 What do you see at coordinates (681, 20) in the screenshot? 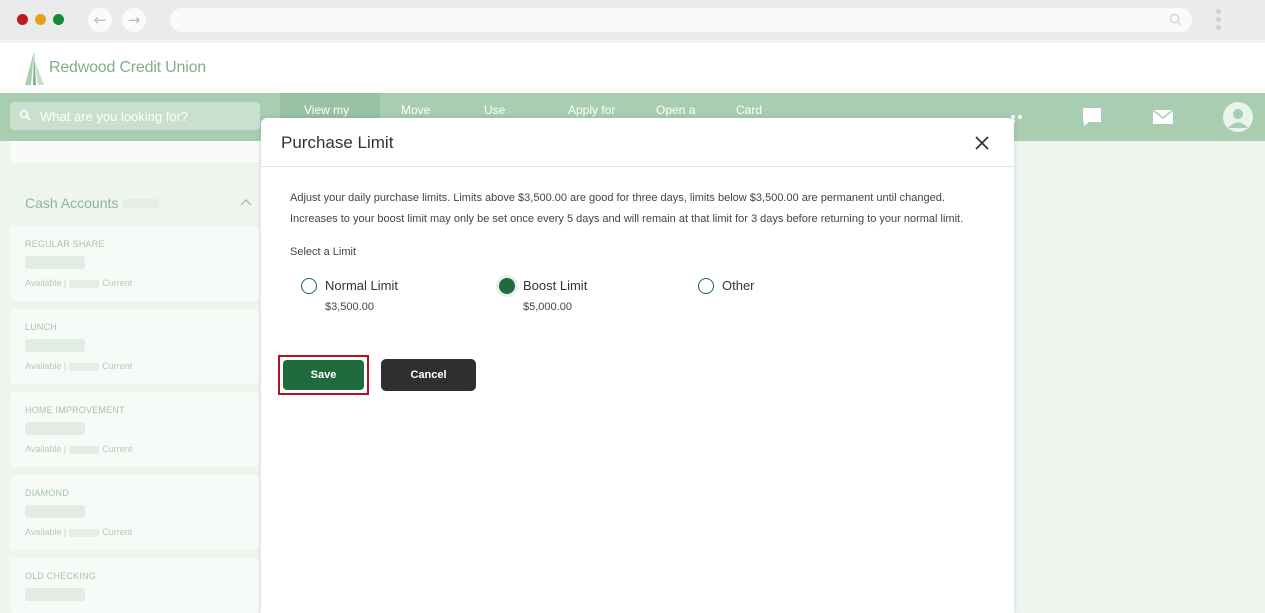
I see `address-bar` at bounding box center [681, 20].